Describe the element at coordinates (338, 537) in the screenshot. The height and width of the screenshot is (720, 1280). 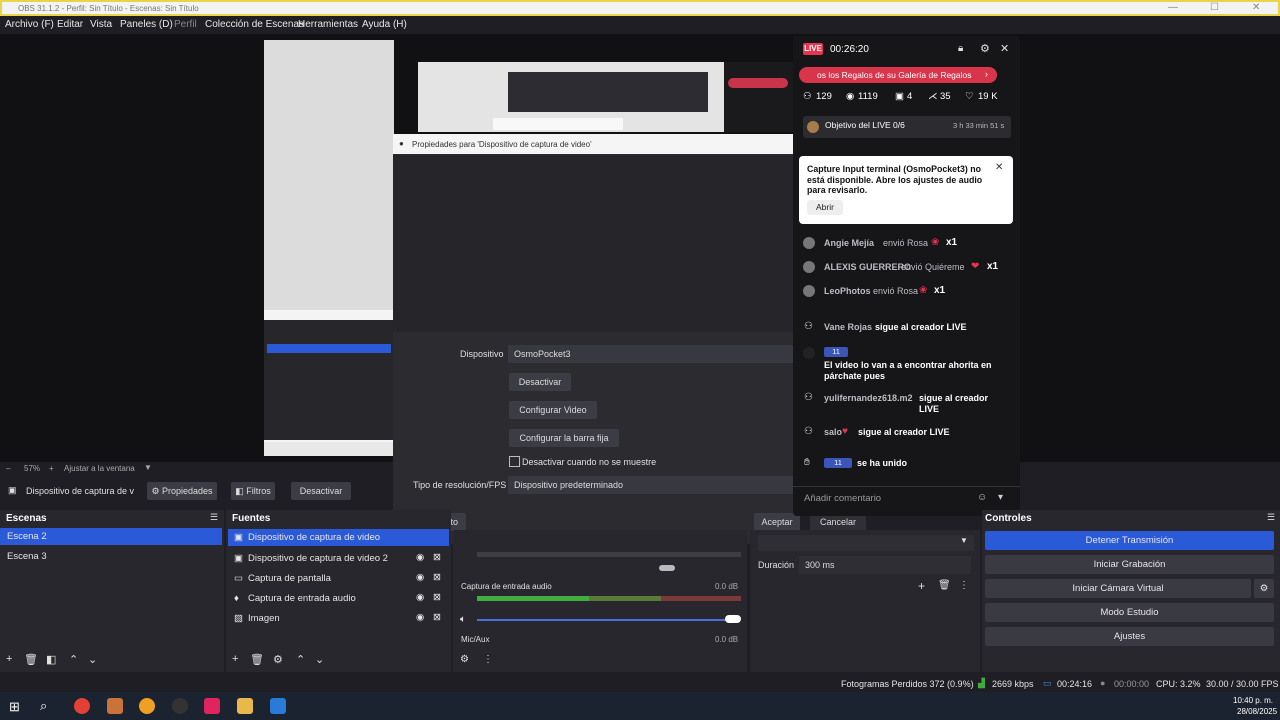
I see `source-item: ▣ Dispositivo de captura de video` at that location.